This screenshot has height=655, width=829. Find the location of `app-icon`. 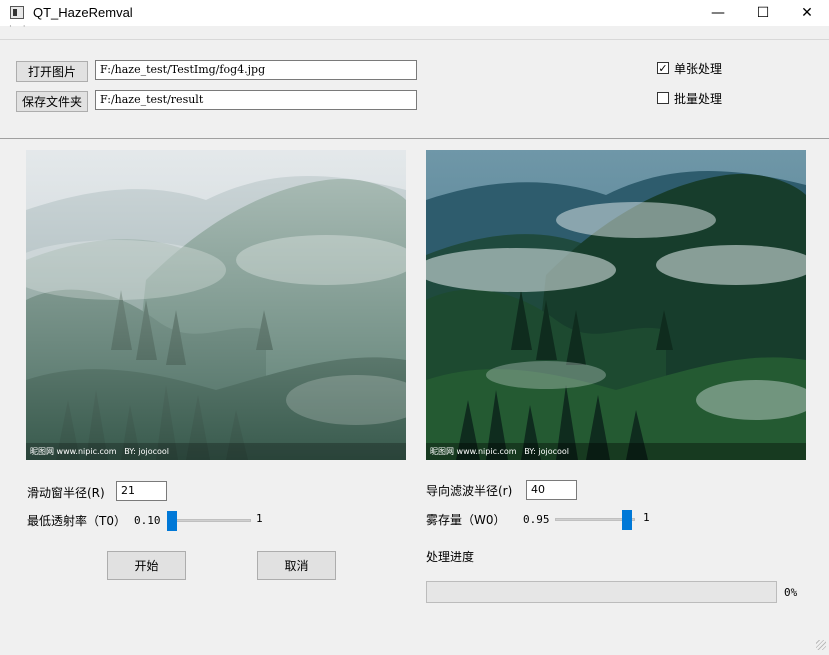

app-icon is located at coordinates (17, 12).